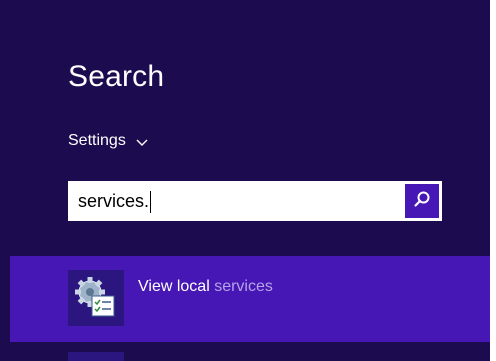  I want to click on search-input-text: services., so click(114, 201).